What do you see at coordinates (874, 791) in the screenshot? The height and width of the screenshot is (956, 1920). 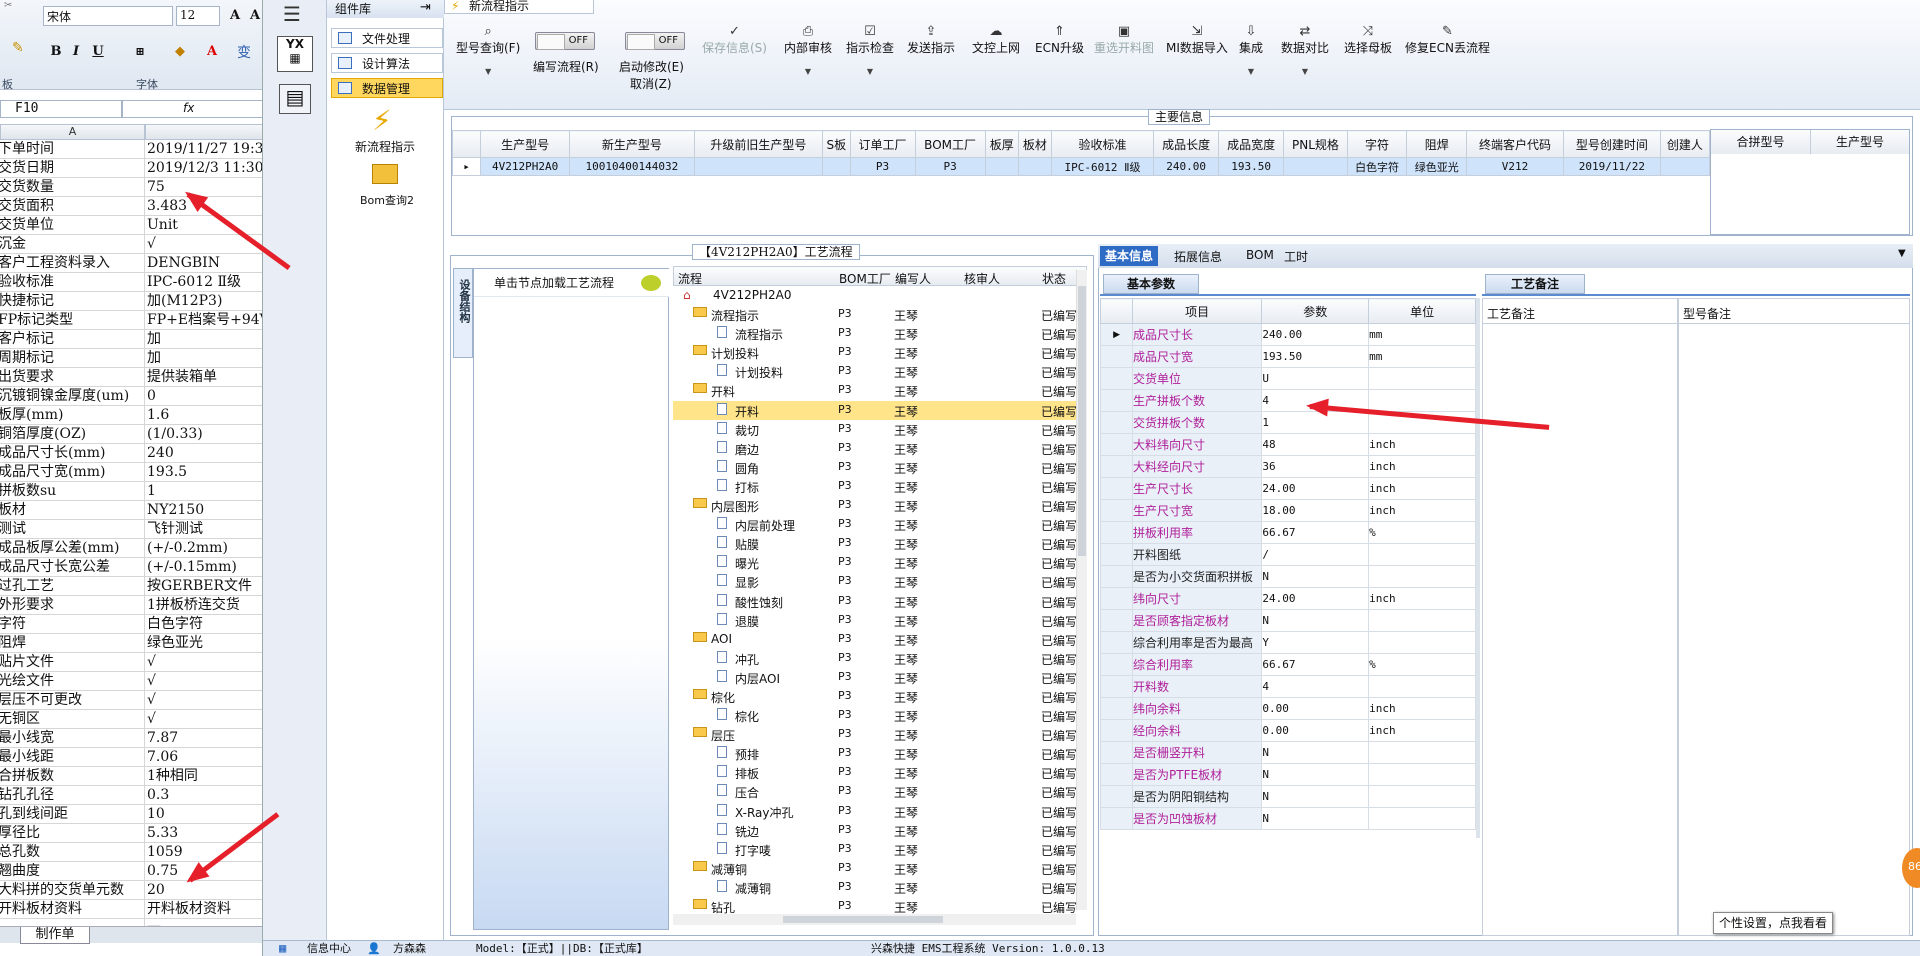 I see `tree-node: 压合 P3 王琴 已编写` at bounding box center [874, 791].